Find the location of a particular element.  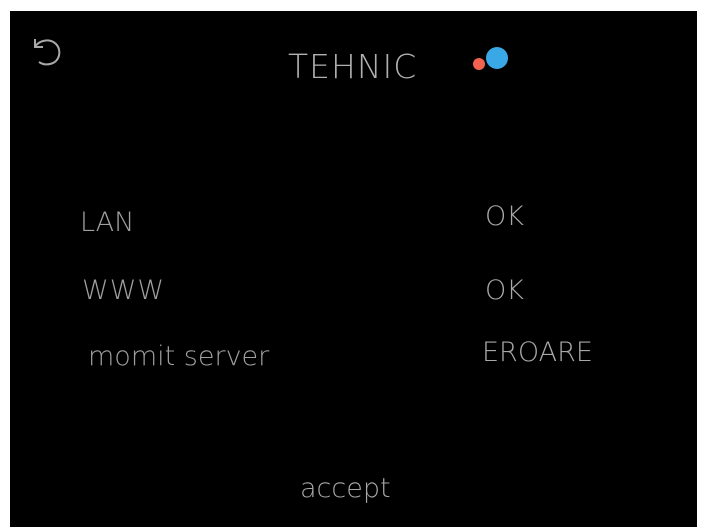

check-label-www: WWW is located at coordinates (124, 290).